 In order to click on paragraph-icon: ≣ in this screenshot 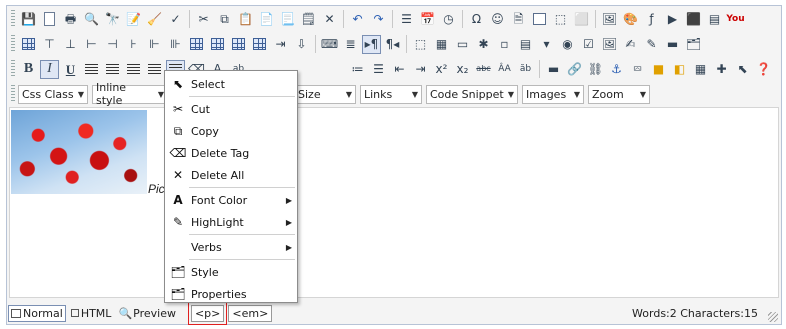, I will do `click(350, 44)`.